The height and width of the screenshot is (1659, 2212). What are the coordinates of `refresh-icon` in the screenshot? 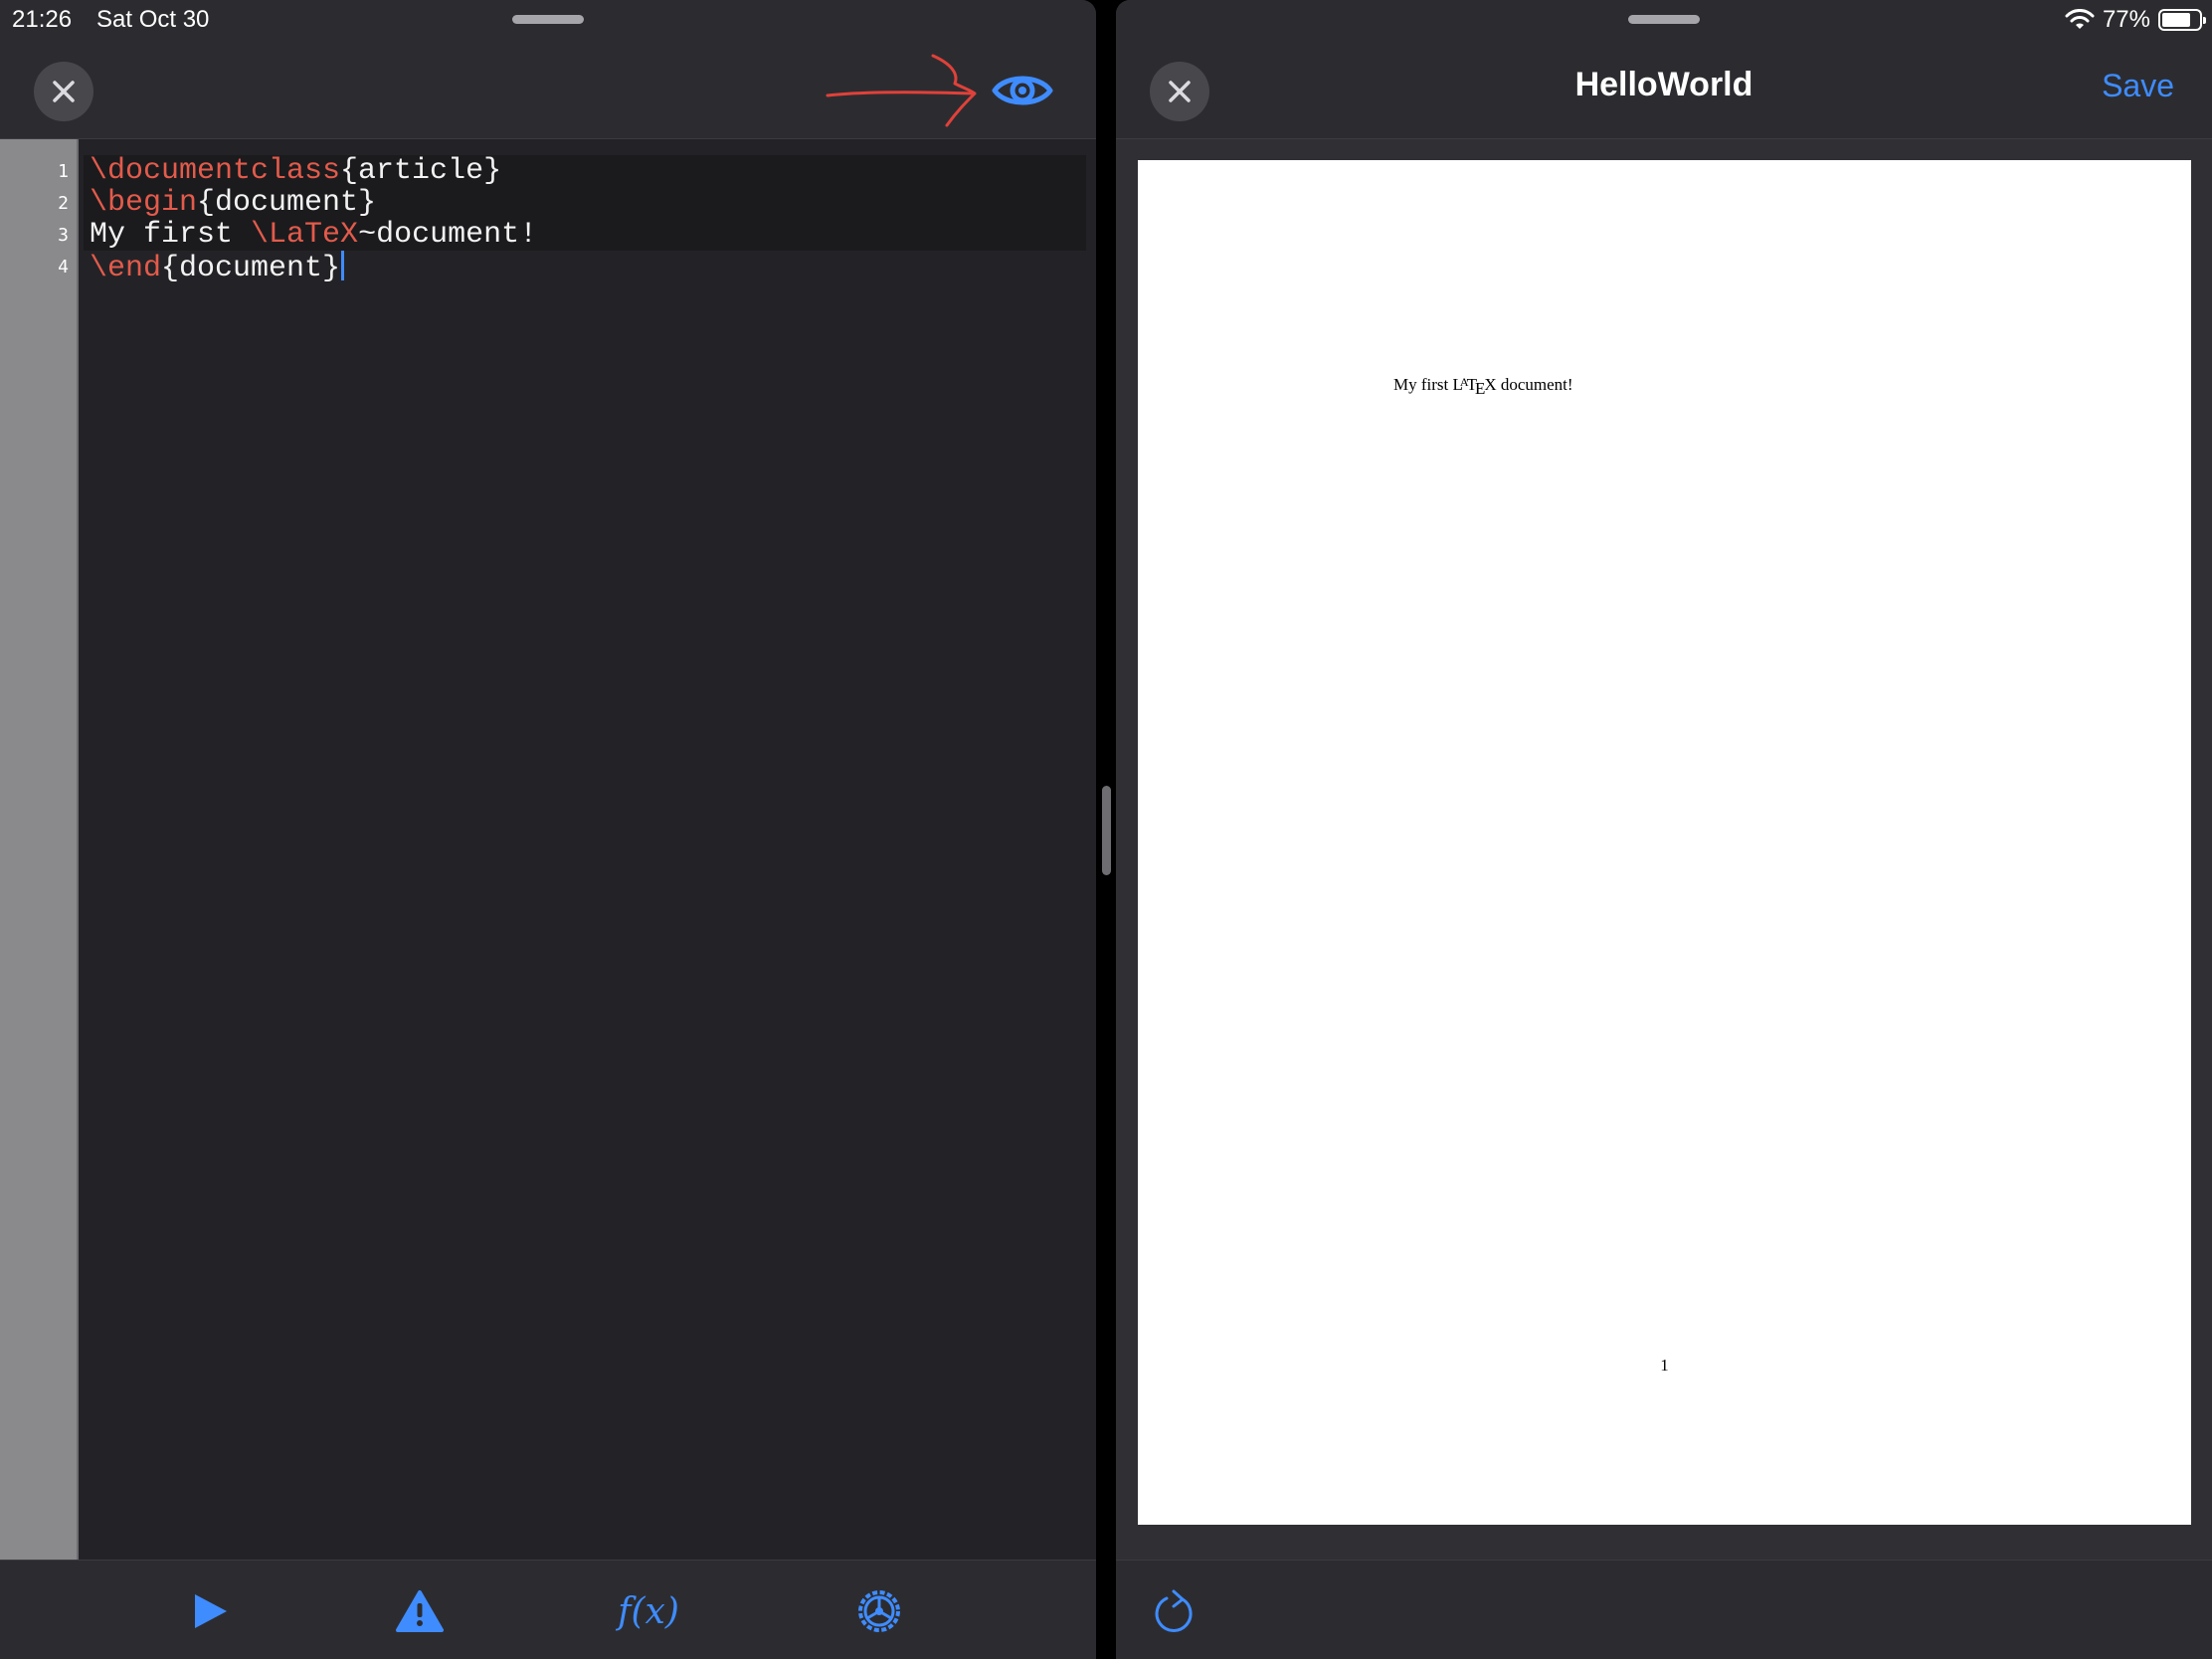 It's located at (1174, 1610).